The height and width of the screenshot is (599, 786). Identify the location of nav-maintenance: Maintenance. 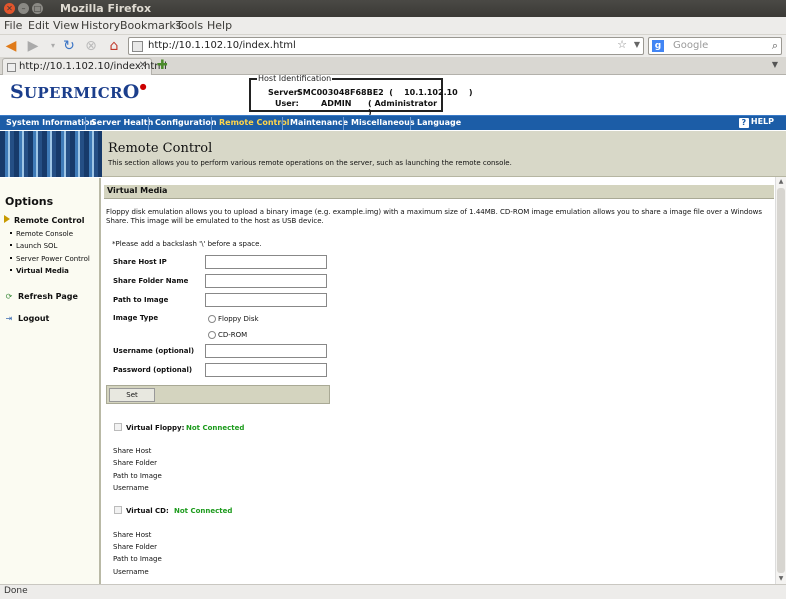
(319, 122).